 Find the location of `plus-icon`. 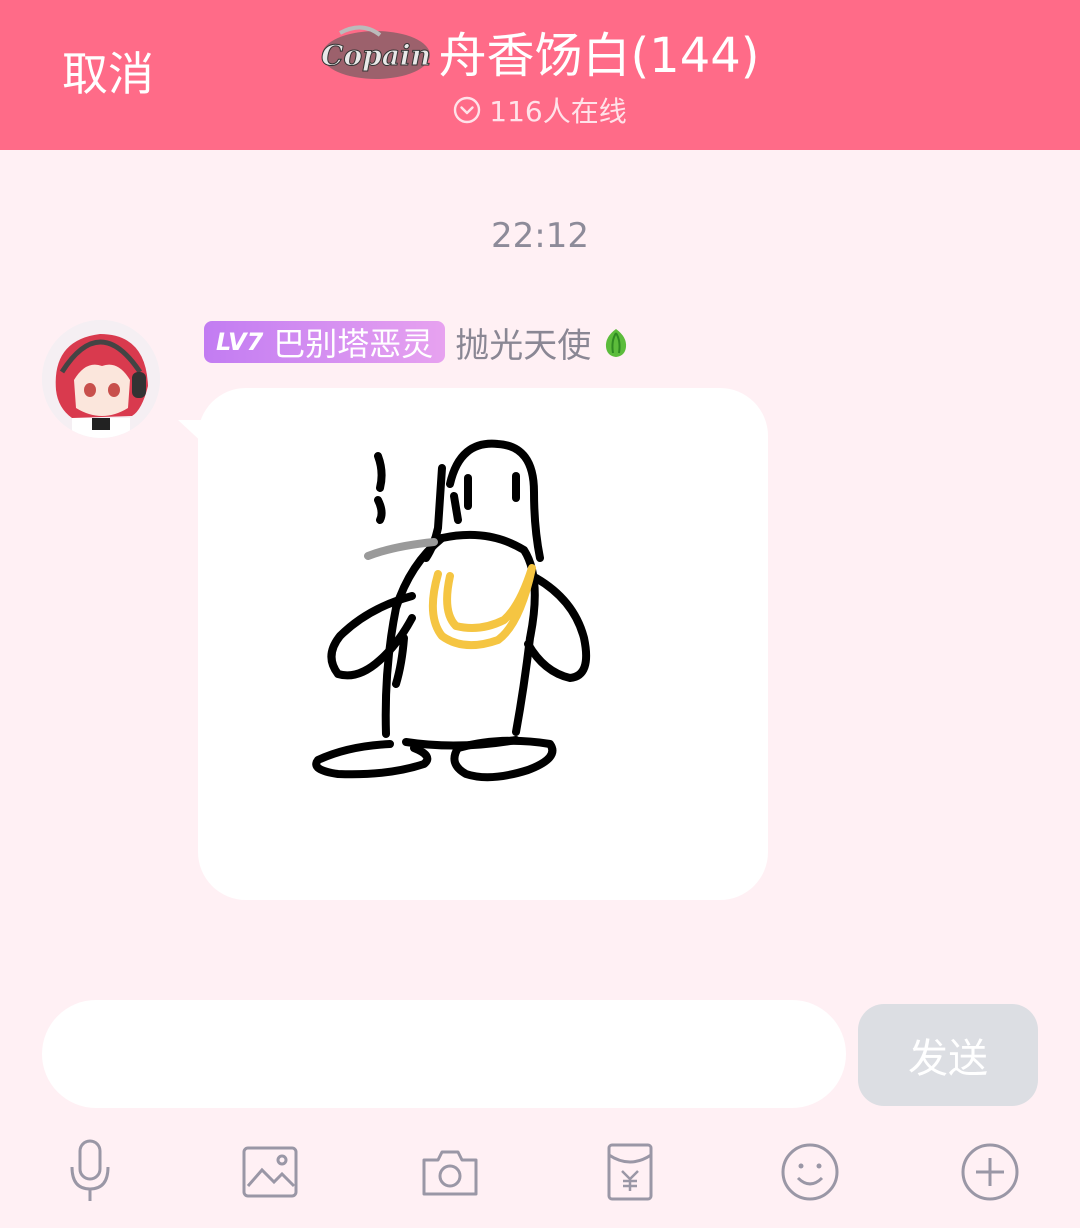

plus-icon is located at coordinates (990, 1172).